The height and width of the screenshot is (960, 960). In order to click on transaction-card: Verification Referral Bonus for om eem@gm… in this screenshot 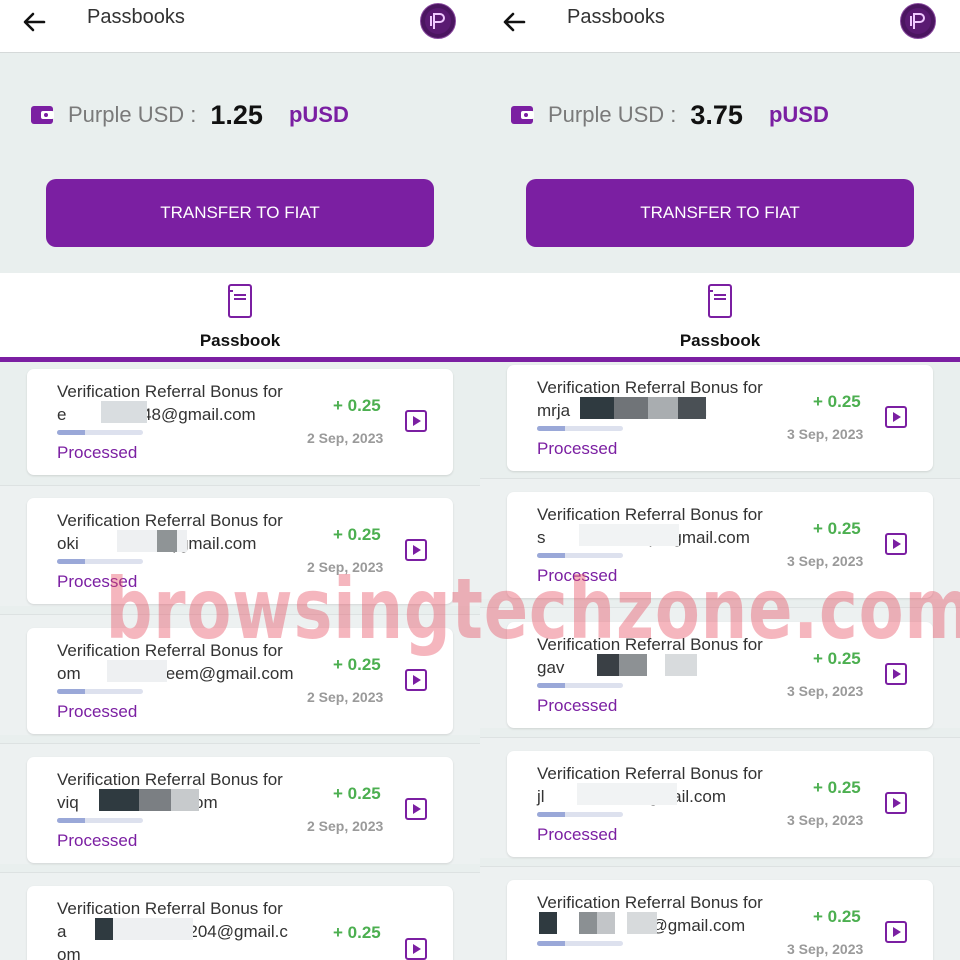, I will do `click(240, 681)`.